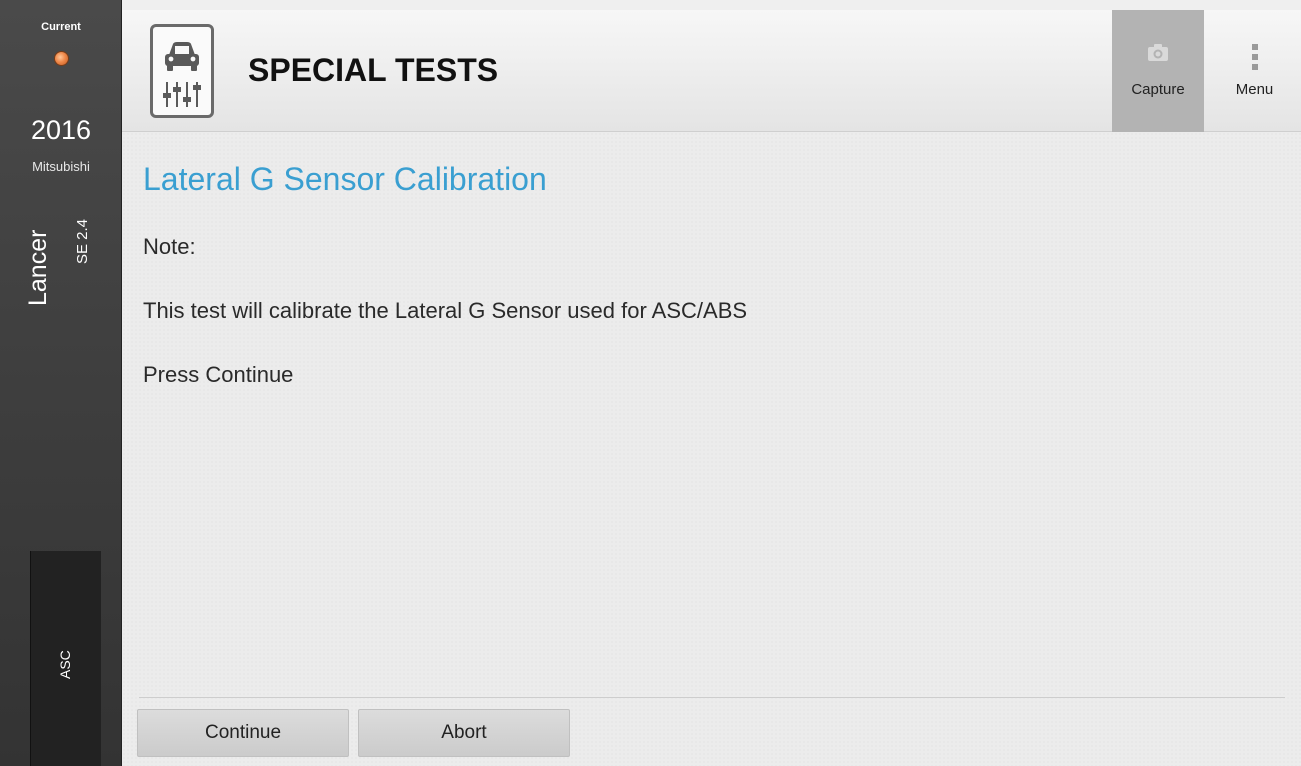  What do you see at coordinates (464, 733) in the screenshot?
I see `abort-button: Abort` at bounding box center [464, 733].